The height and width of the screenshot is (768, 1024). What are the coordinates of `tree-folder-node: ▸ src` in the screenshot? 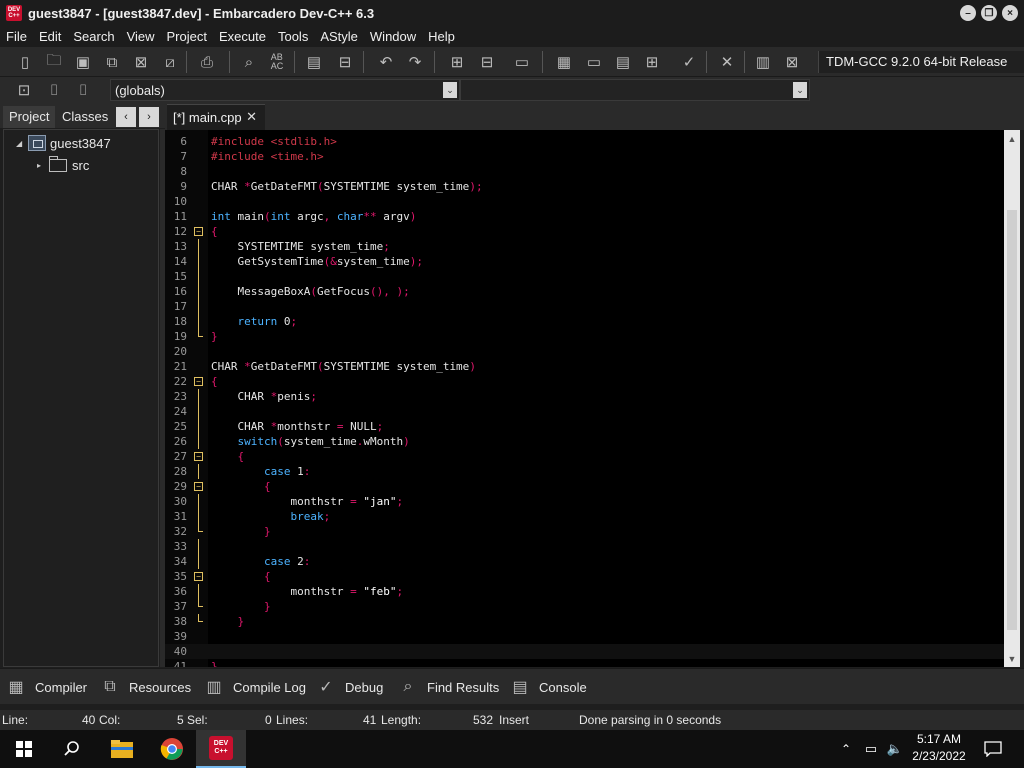 It's located at (63, 164).